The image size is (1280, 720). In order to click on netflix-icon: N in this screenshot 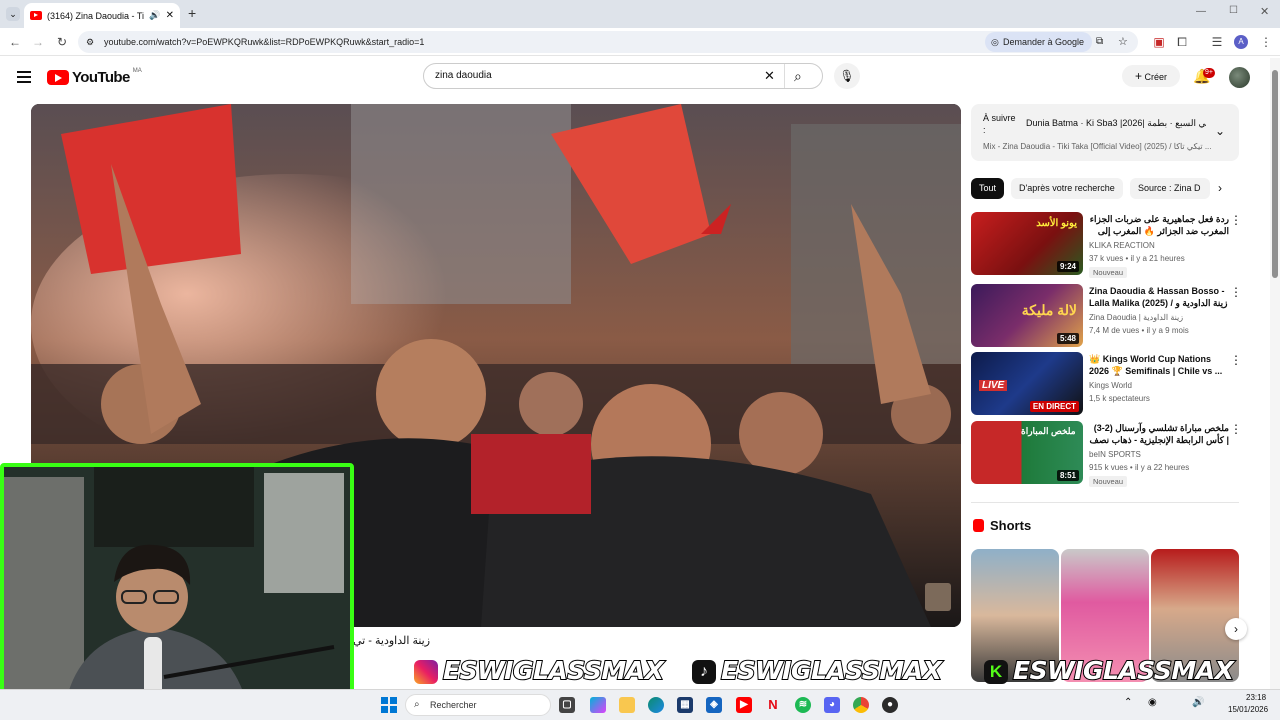, I will do `click(773, 705)`.